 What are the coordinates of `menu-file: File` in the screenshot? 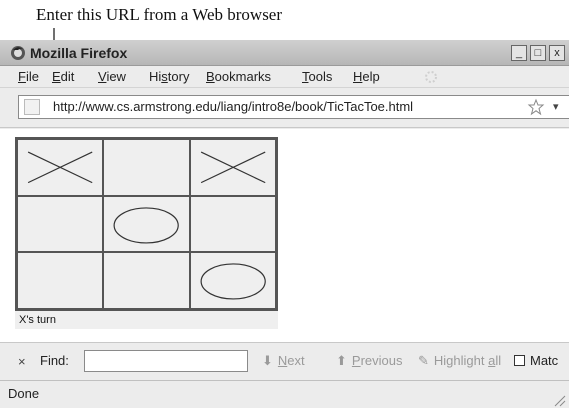 It's located at (28, 77).